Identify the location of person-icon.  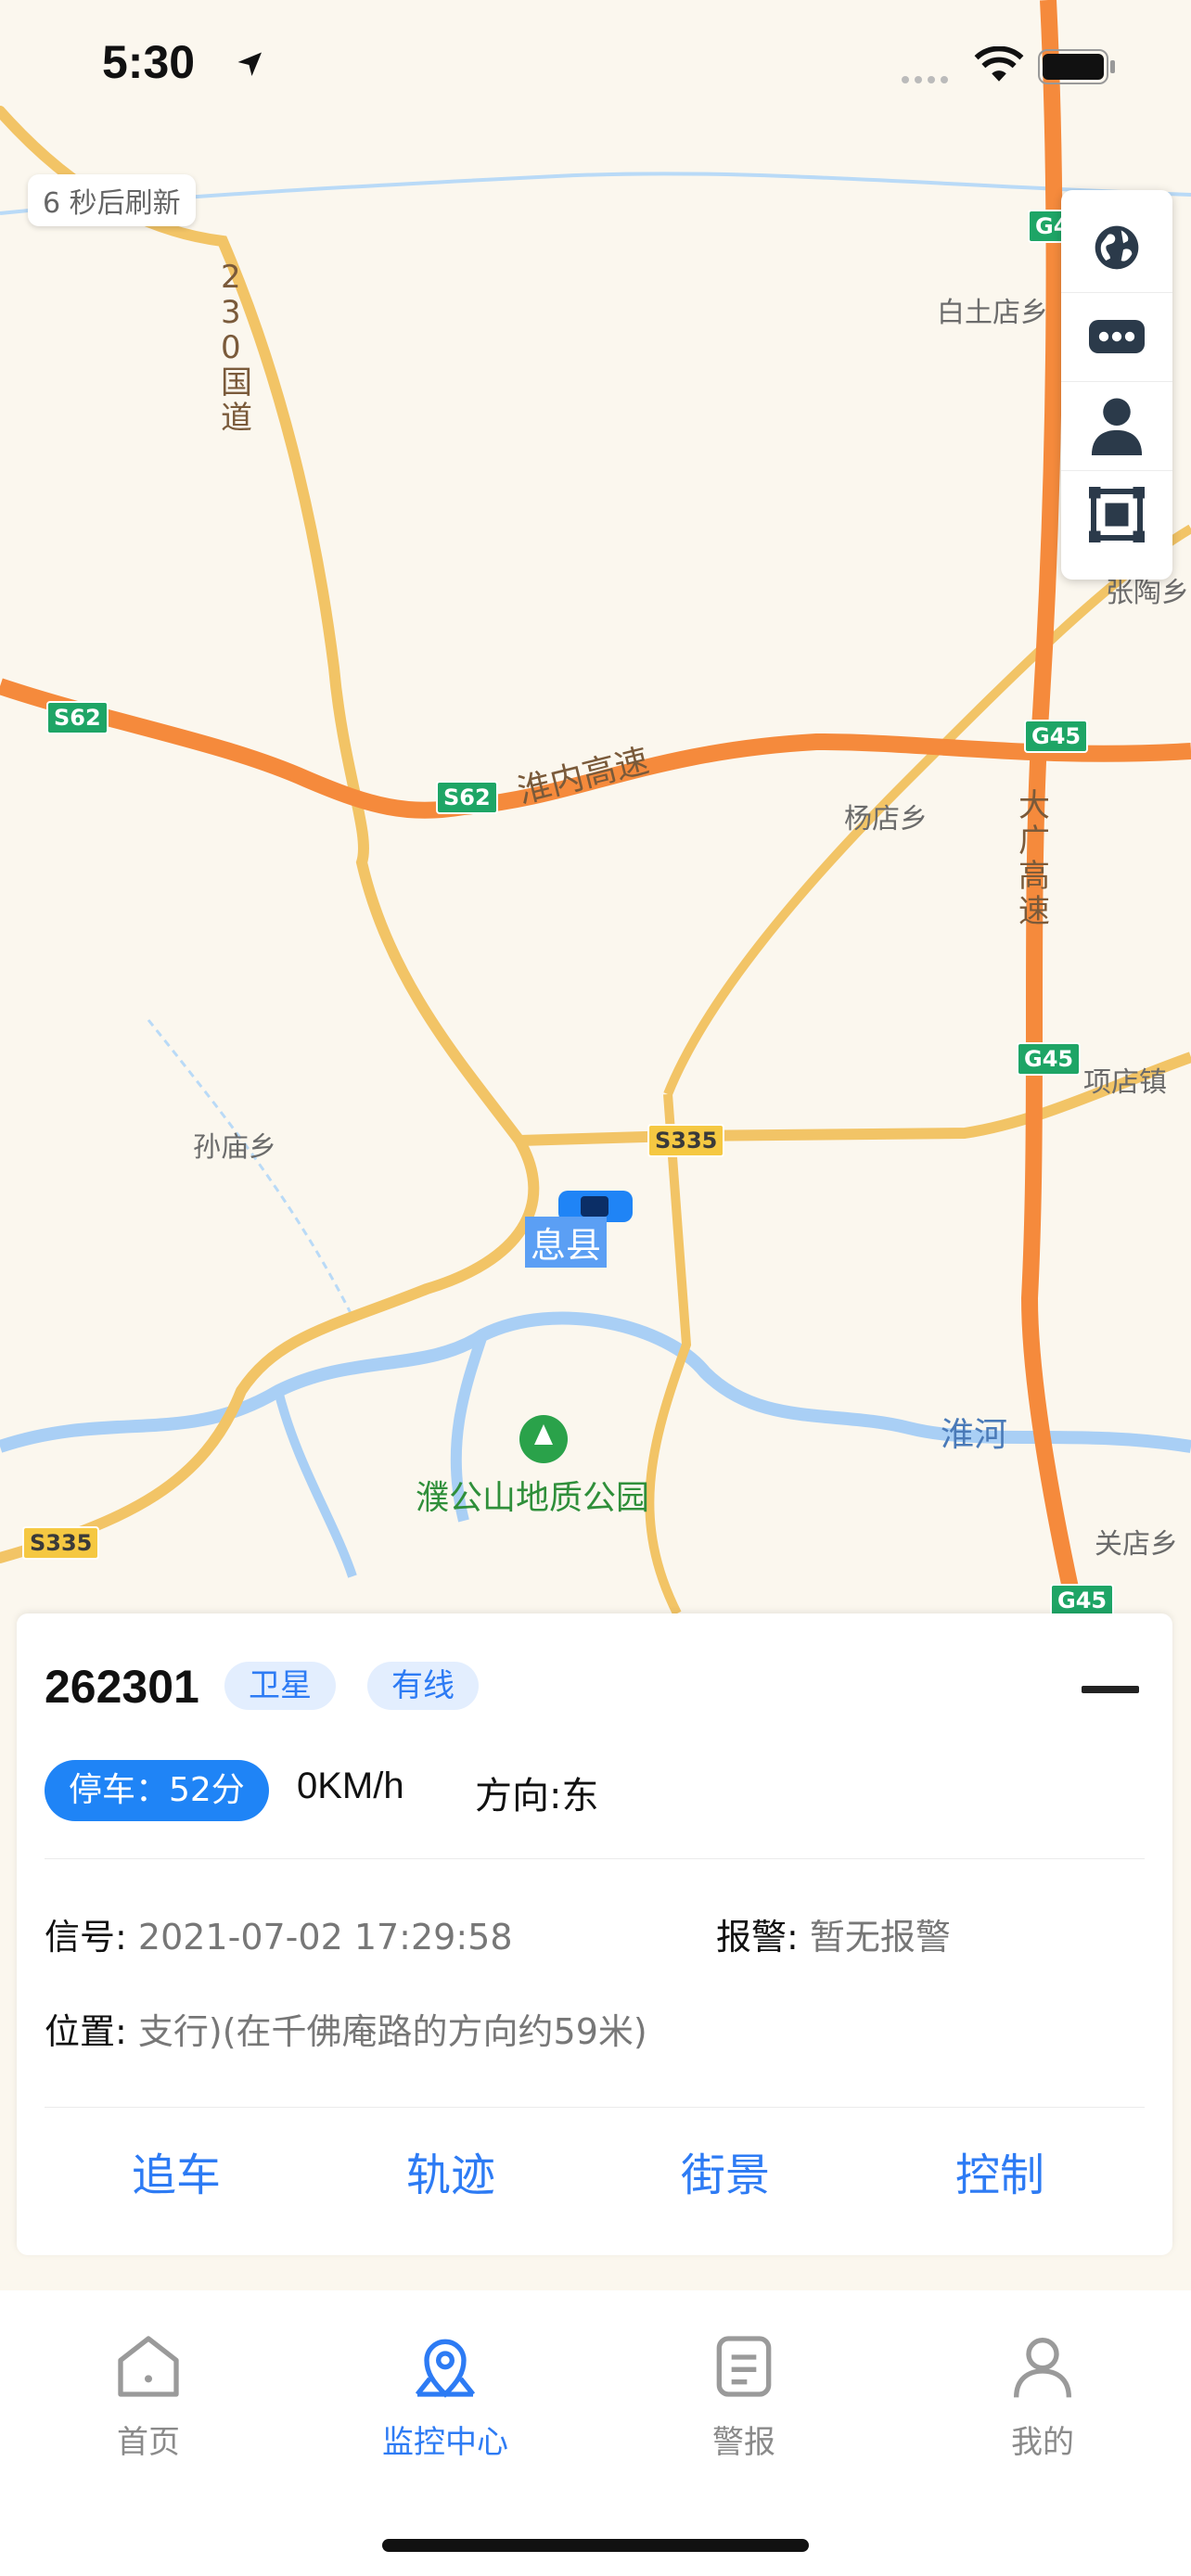
(1117, 426).